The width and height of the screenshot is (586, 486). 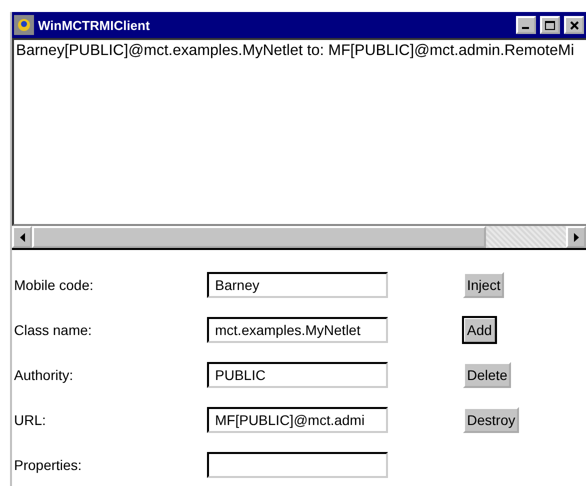 I want to click on left-arrow-icon, so click(x=22, y=237).